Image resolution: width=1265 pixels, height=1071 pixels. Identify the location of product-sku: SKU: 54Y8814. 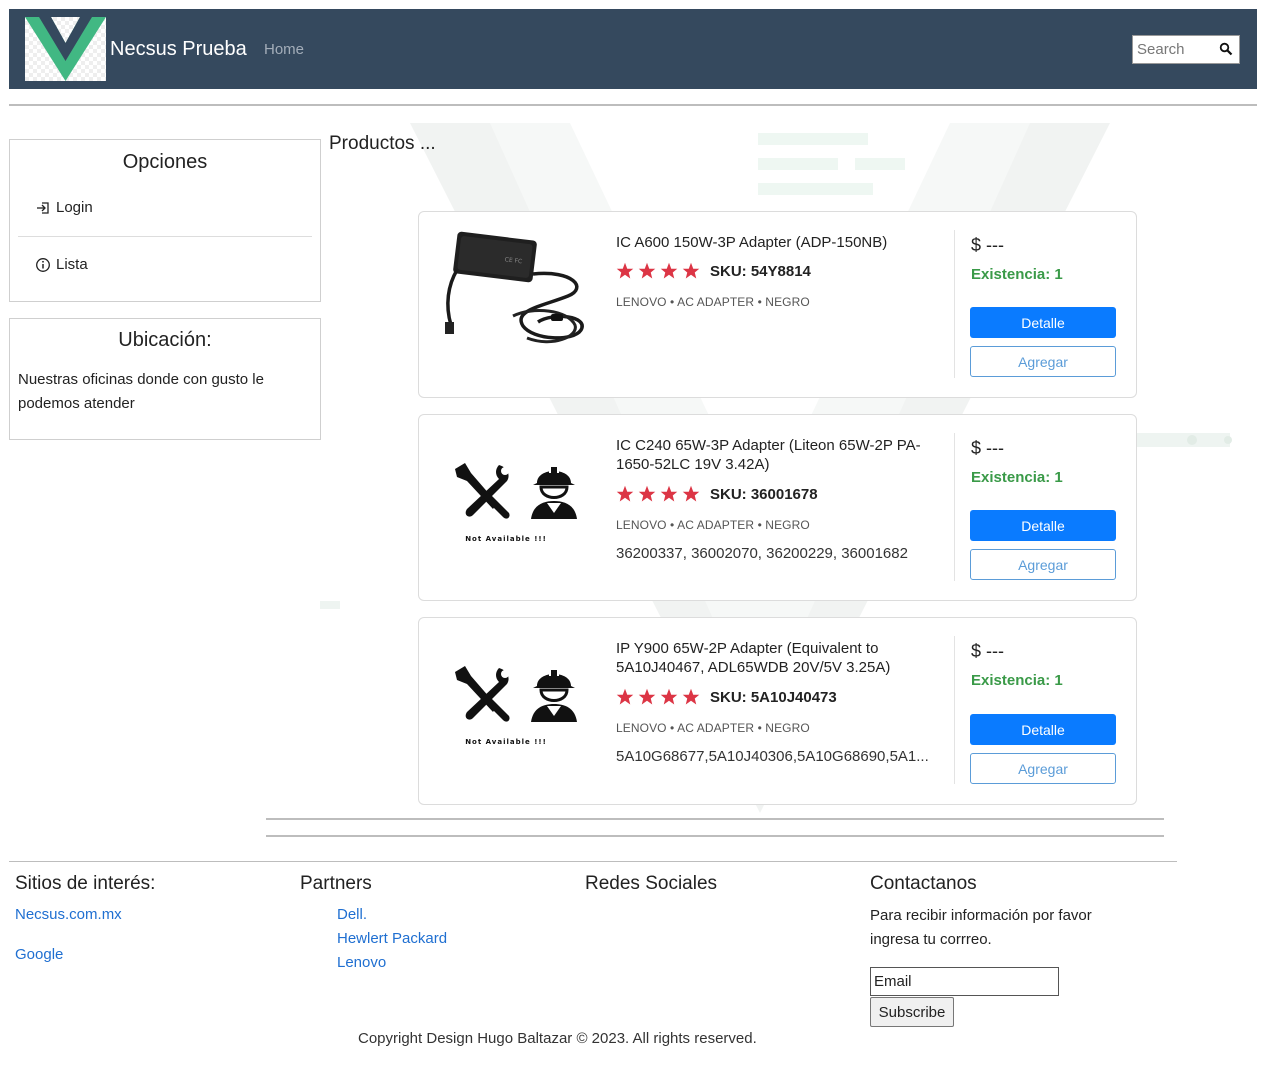
(760, 271).